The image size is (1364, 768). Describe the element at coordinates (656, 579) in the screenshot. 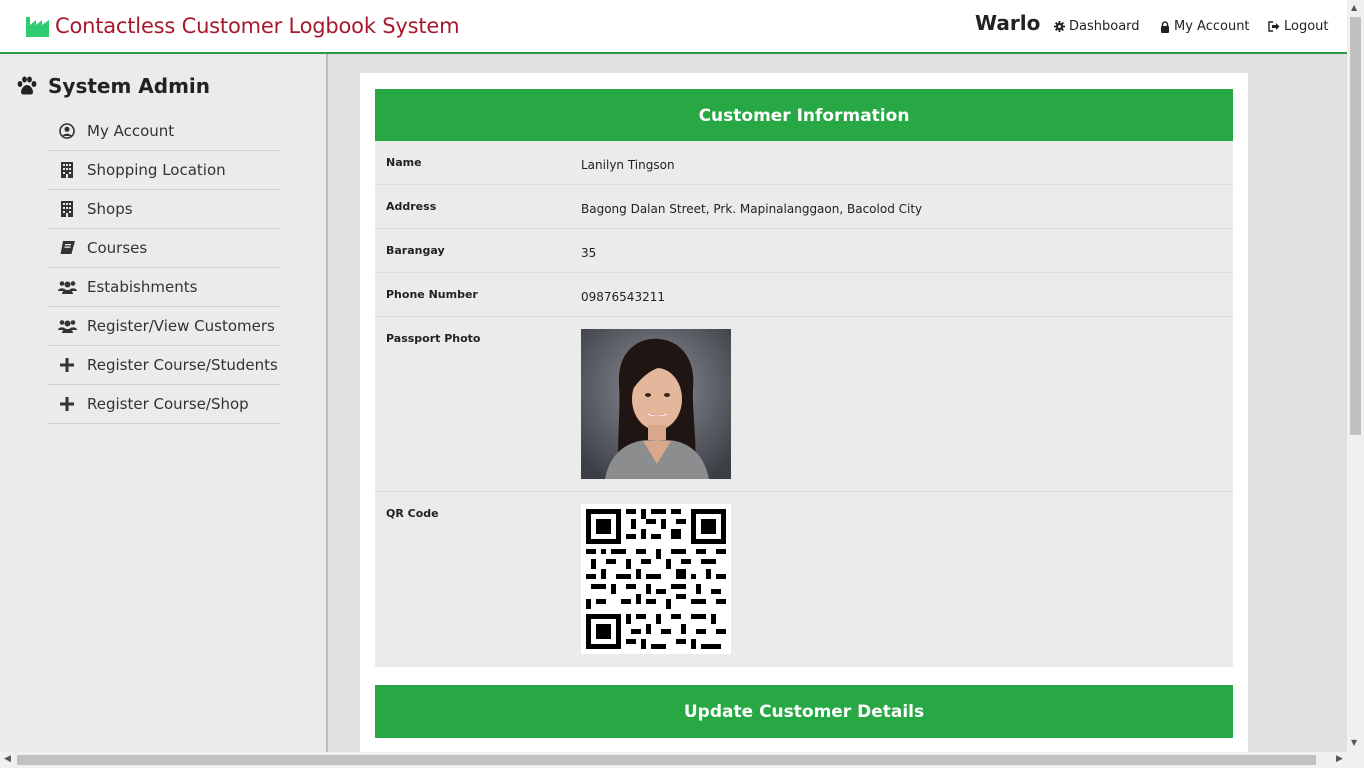

I see `qr-code` at that location.